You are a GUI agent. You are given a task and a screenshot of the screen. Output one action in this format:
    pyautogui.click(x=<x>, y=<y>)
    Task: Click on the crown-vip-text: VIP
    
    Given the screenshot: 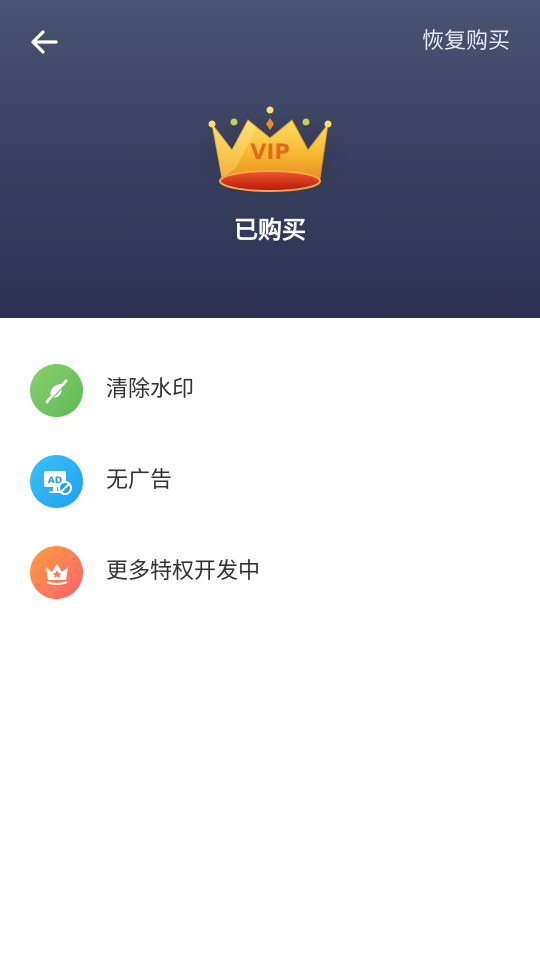 What is the action you would take?
    pyautogui.click(x=269, y=152)
    